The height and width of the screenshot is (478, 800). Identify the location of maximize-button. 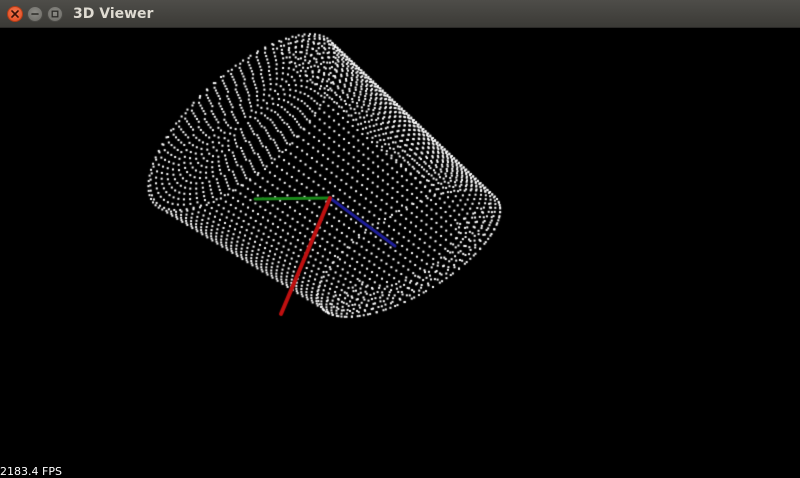
(55, 14).